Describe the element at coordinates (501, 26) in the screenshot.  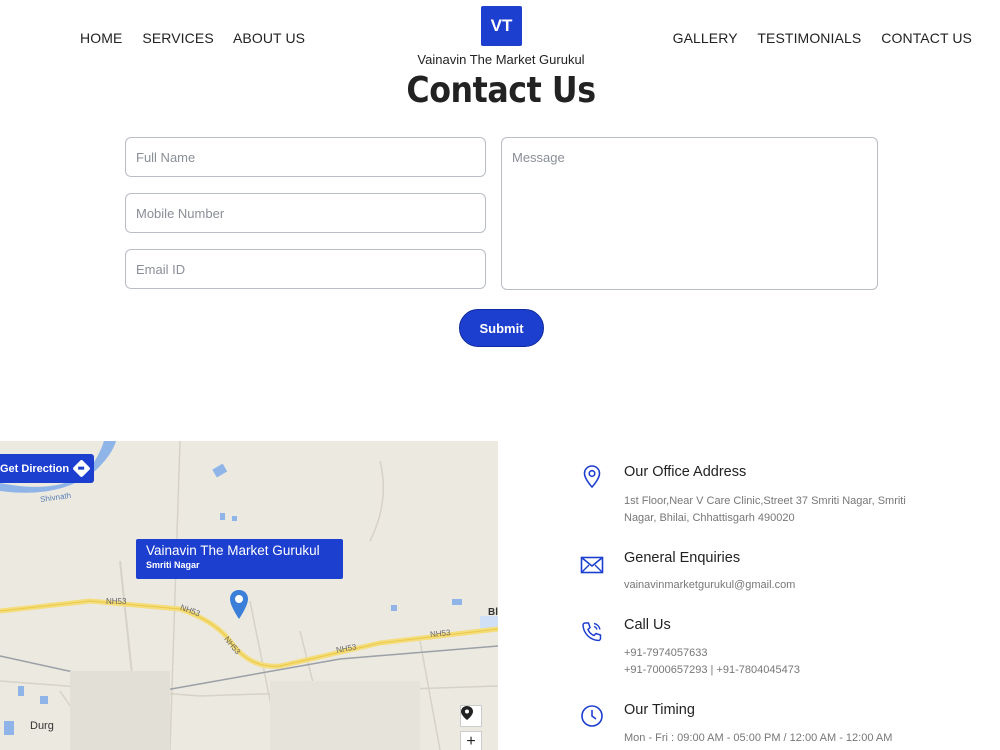
I see `logo: VT` at that location.